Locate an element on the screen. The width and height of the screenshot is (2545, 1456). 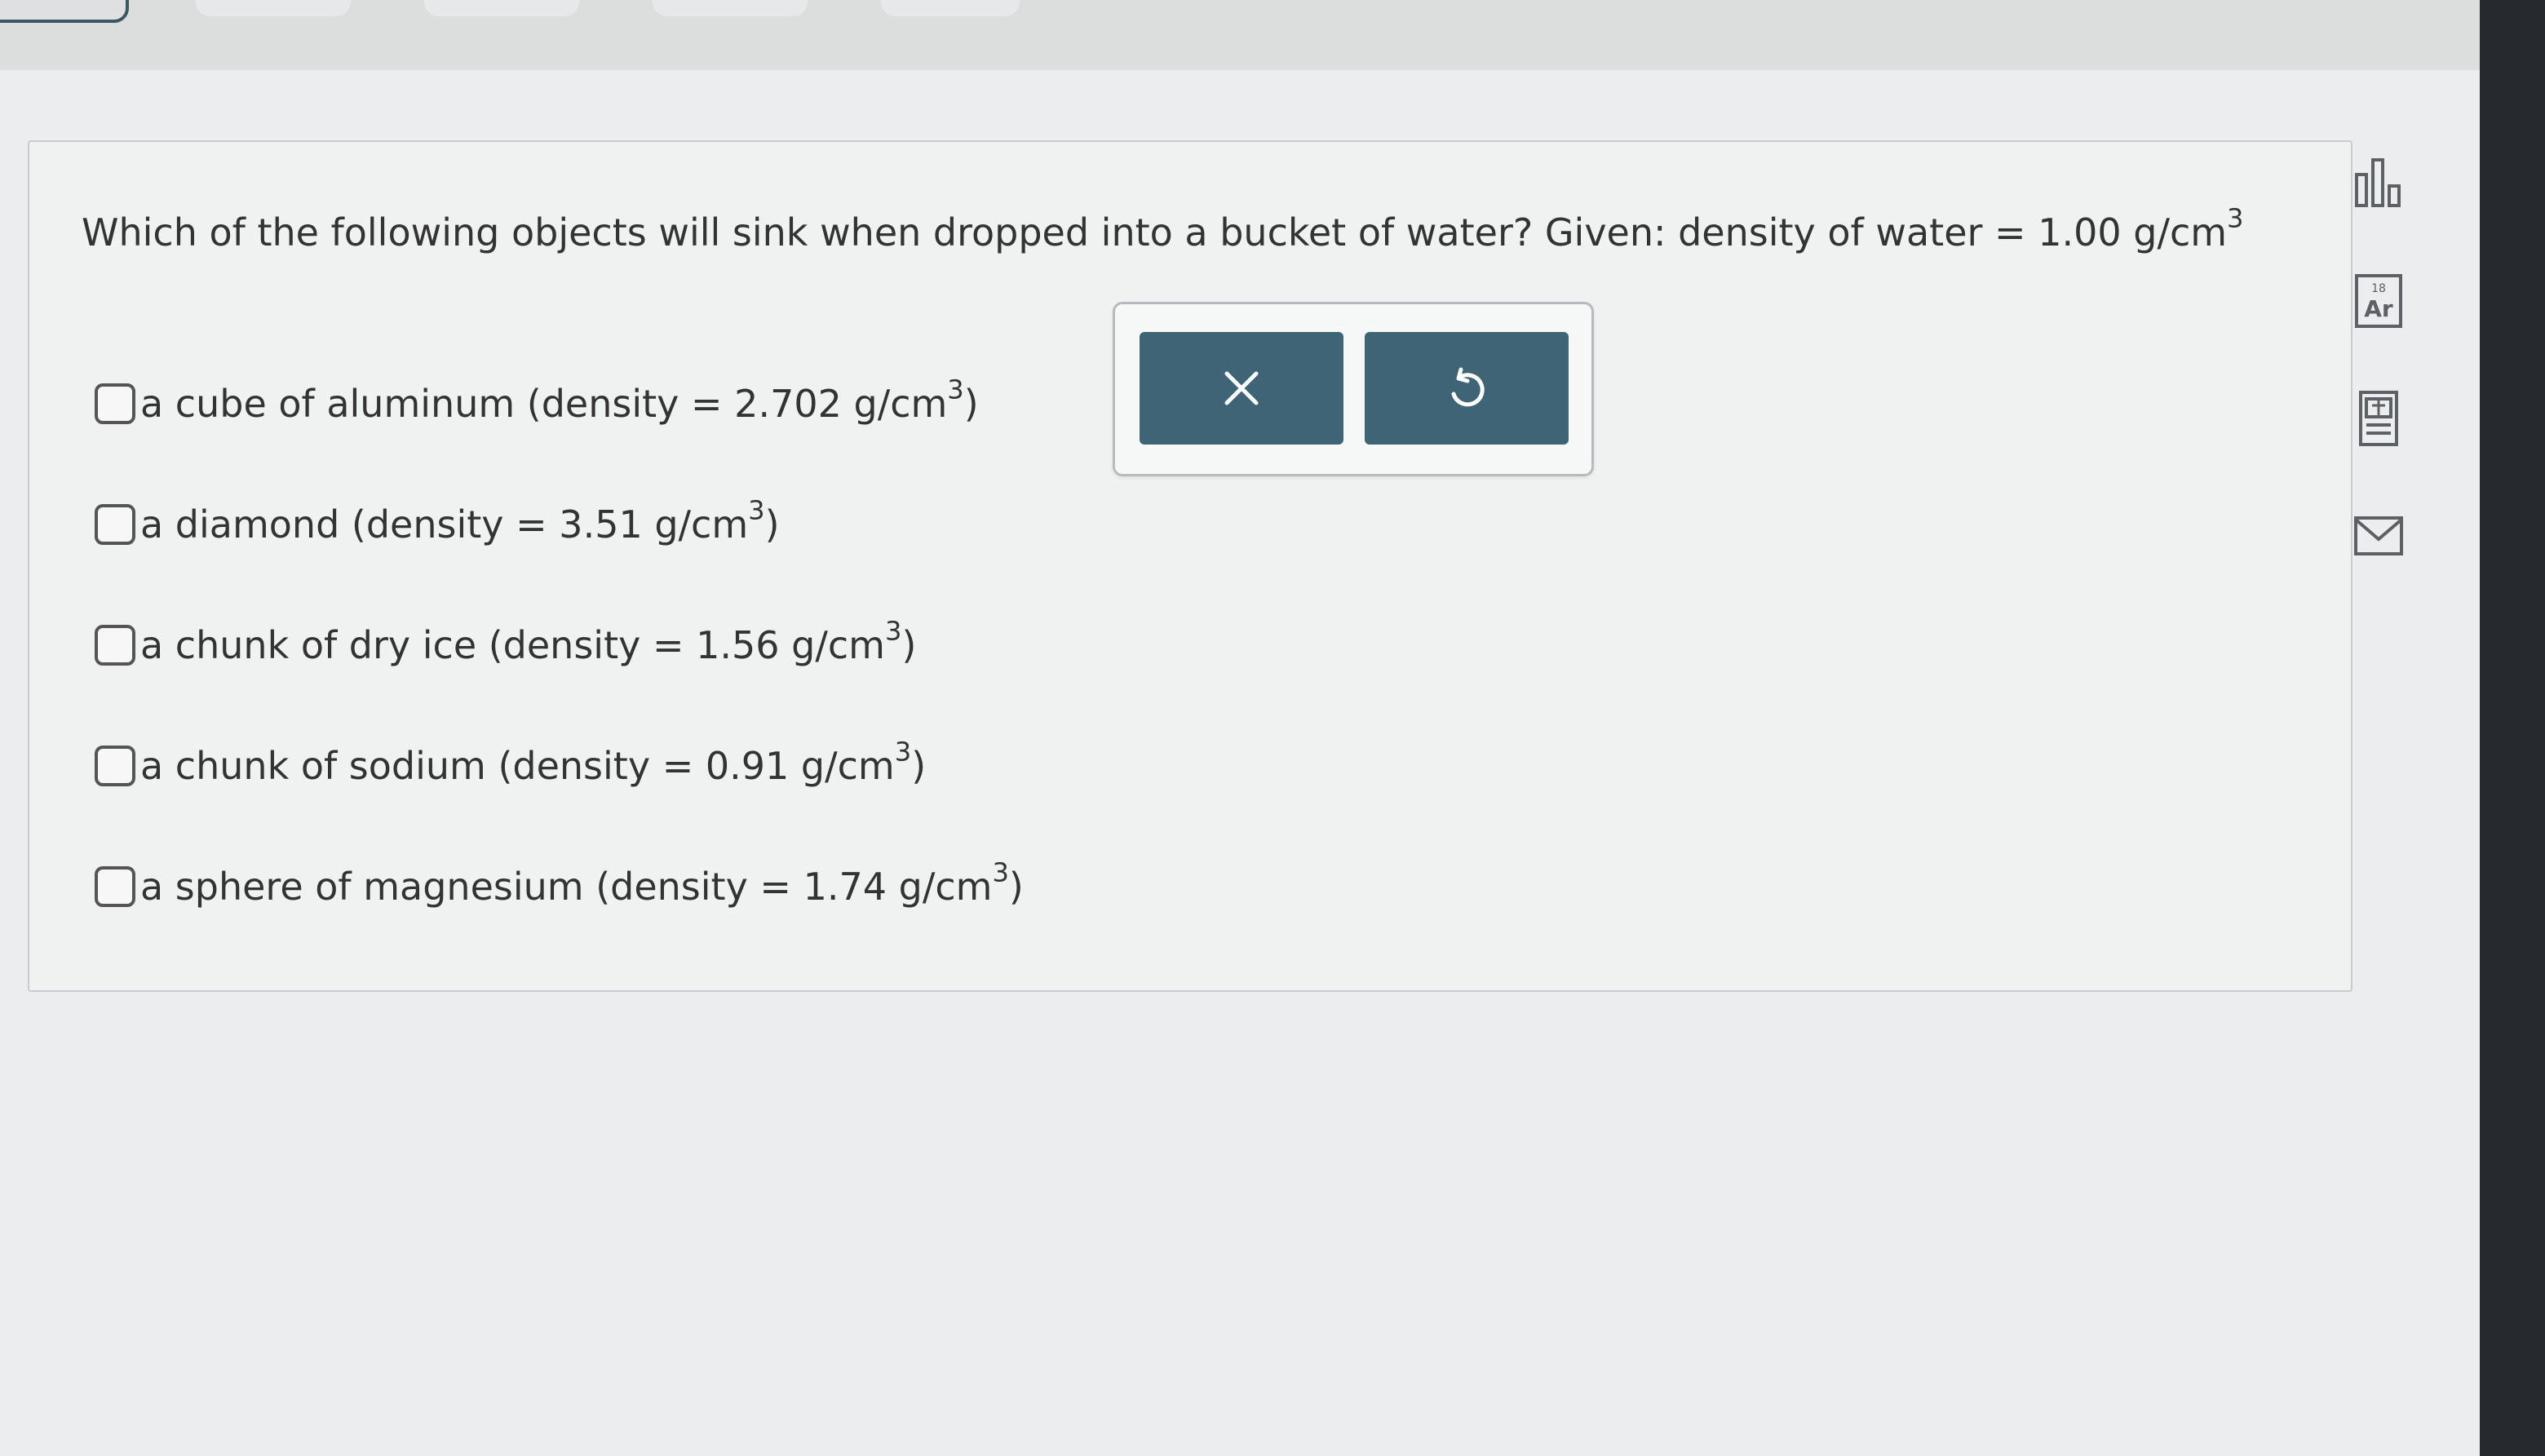
mail-button is located at coordinates (2378, 536).